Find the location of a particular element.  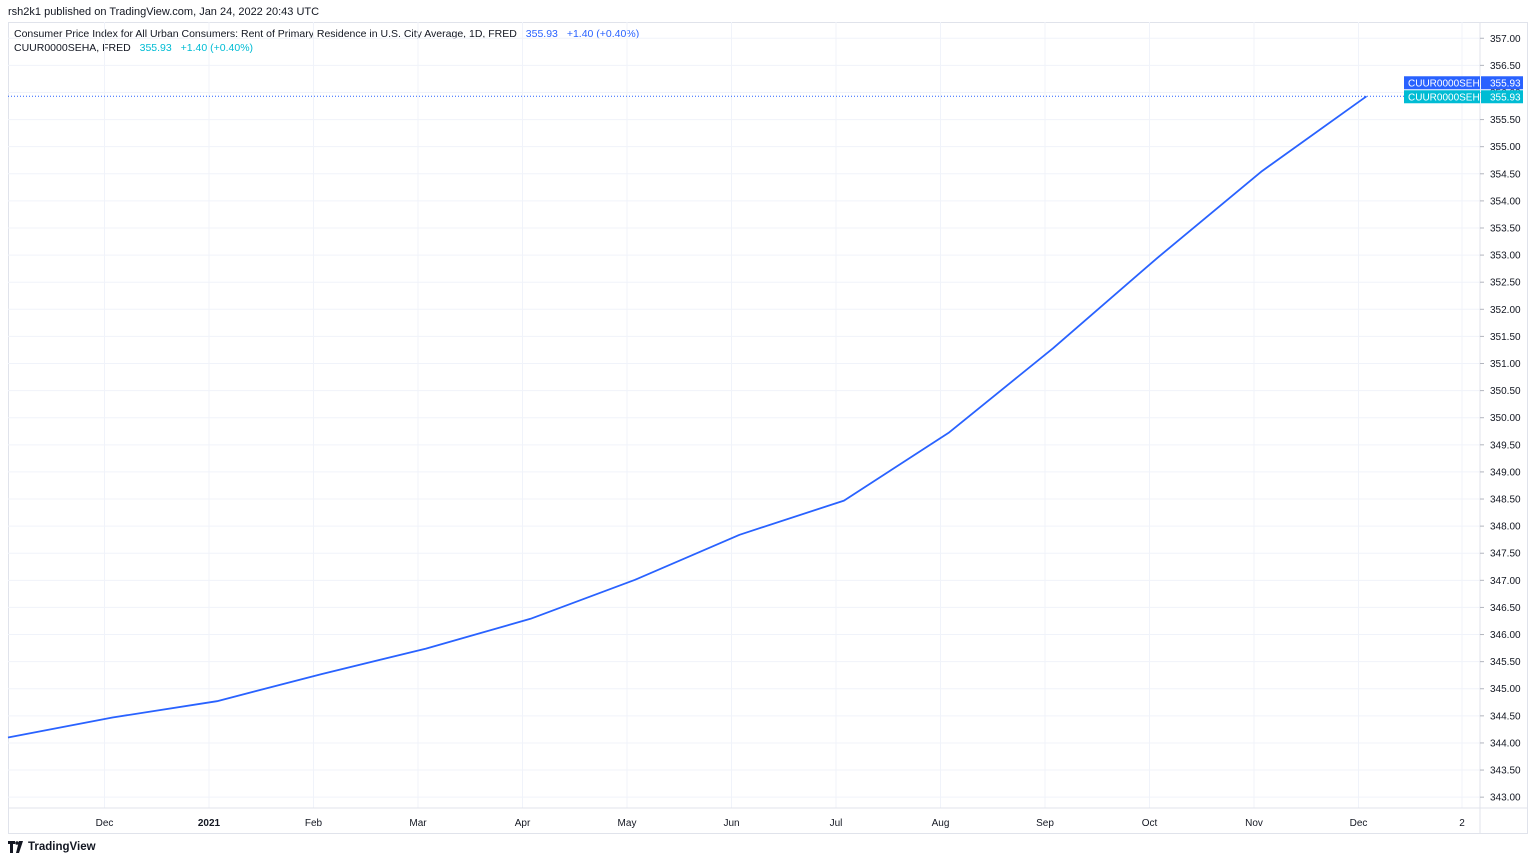

y-tick-label: 356.50 is located at coordinates (1505, 66).